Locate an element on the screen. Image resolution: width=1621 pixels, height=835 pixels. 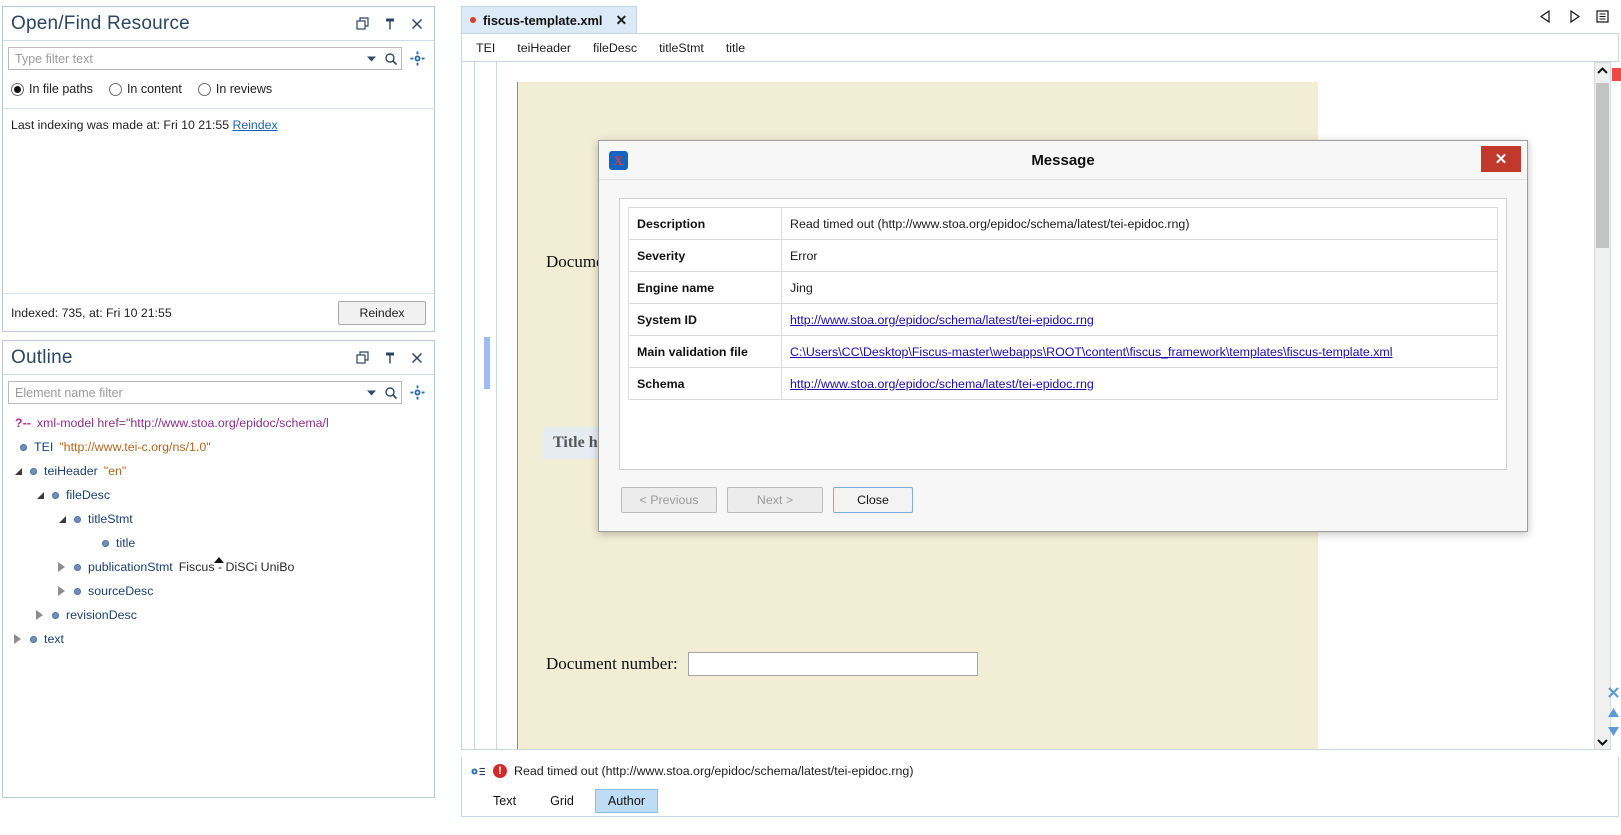
tree-node-label: titleStmt is located at coordinates (110, 519).